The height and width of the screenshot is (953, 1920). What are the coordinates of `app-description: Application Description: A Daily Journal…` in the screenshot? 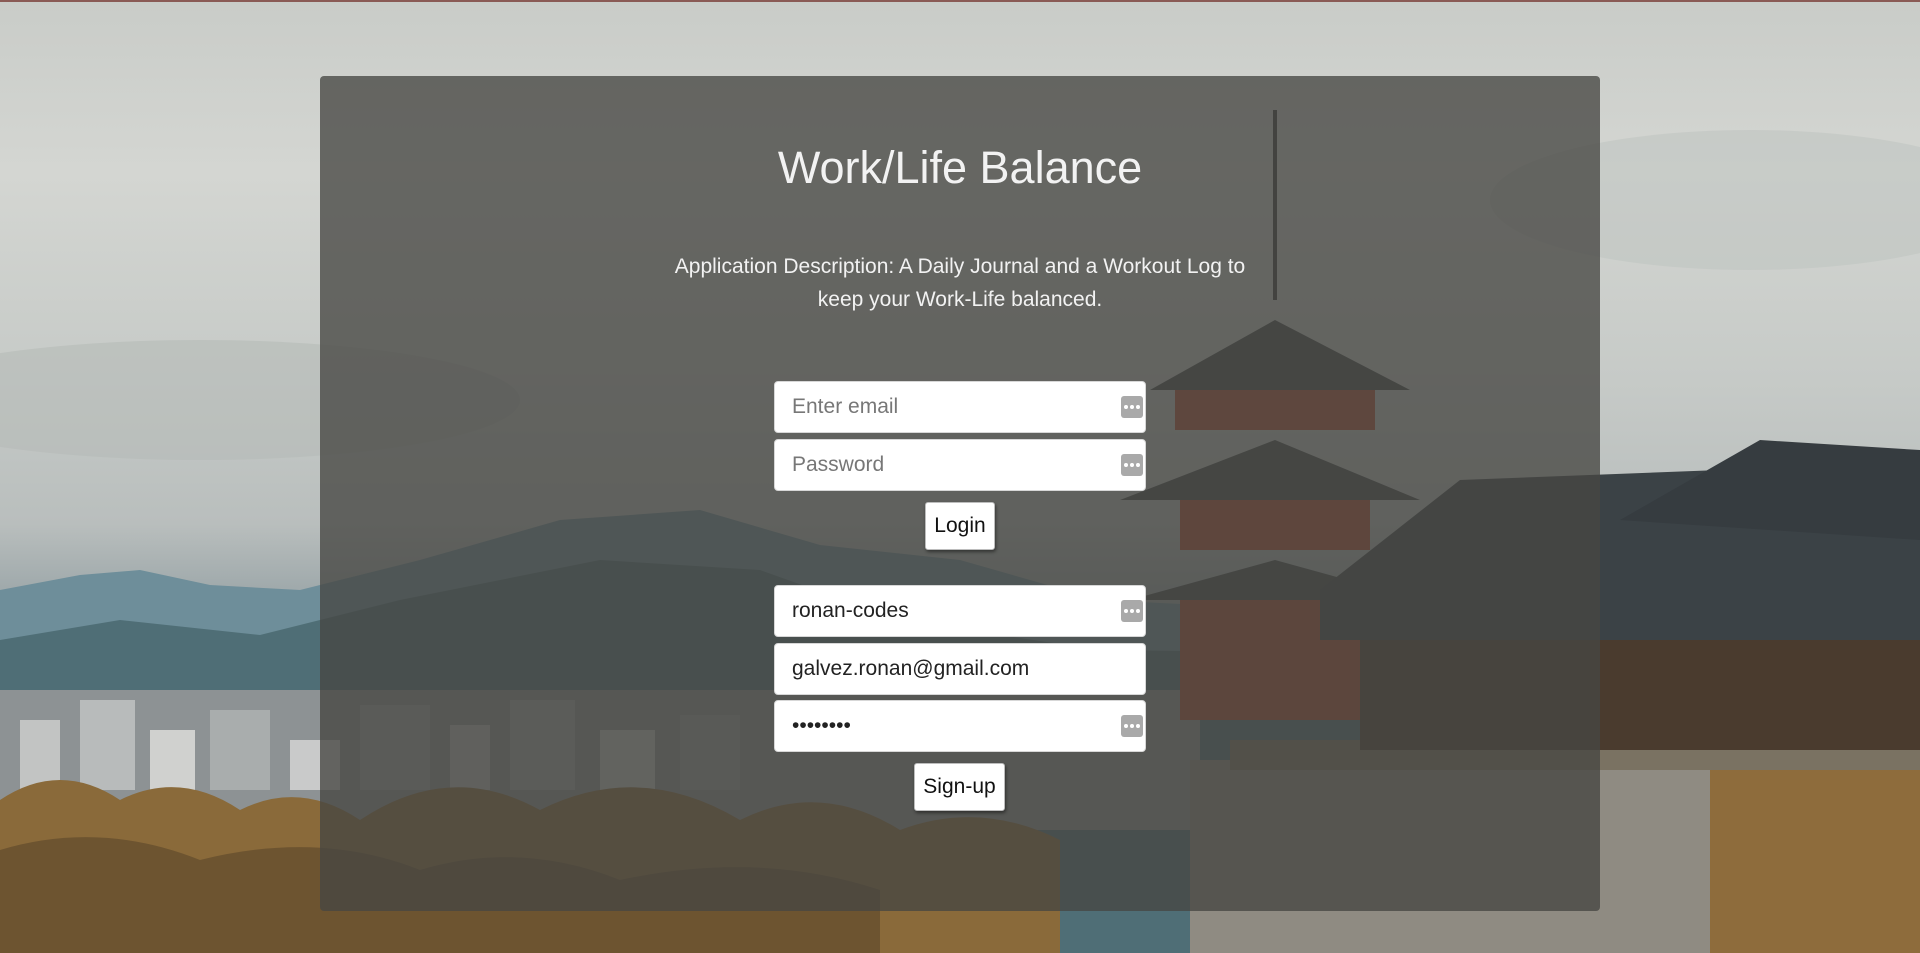 It's located at (960, 283).